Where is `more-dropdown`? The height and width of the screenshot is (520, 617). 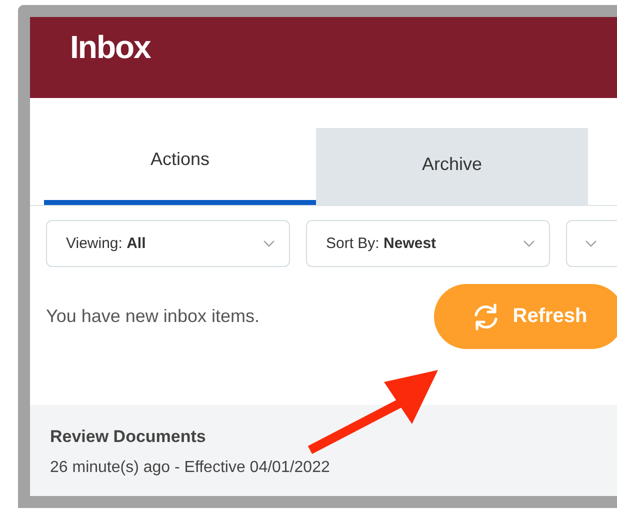
more-dropdown is located at coordinates (591, 243).